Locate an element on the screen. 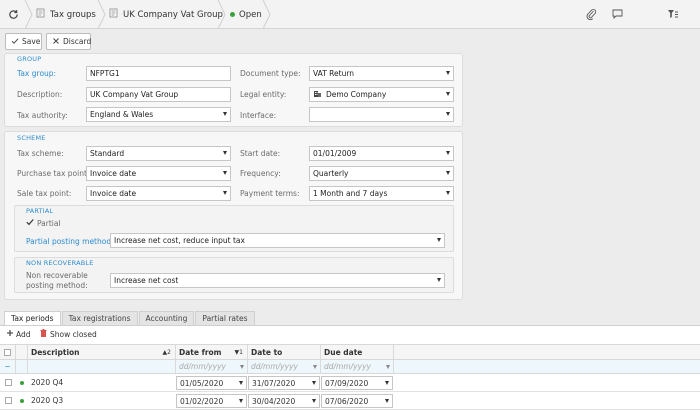  grid-column-description: Description ▲2 is located at coordinates (102, 352).